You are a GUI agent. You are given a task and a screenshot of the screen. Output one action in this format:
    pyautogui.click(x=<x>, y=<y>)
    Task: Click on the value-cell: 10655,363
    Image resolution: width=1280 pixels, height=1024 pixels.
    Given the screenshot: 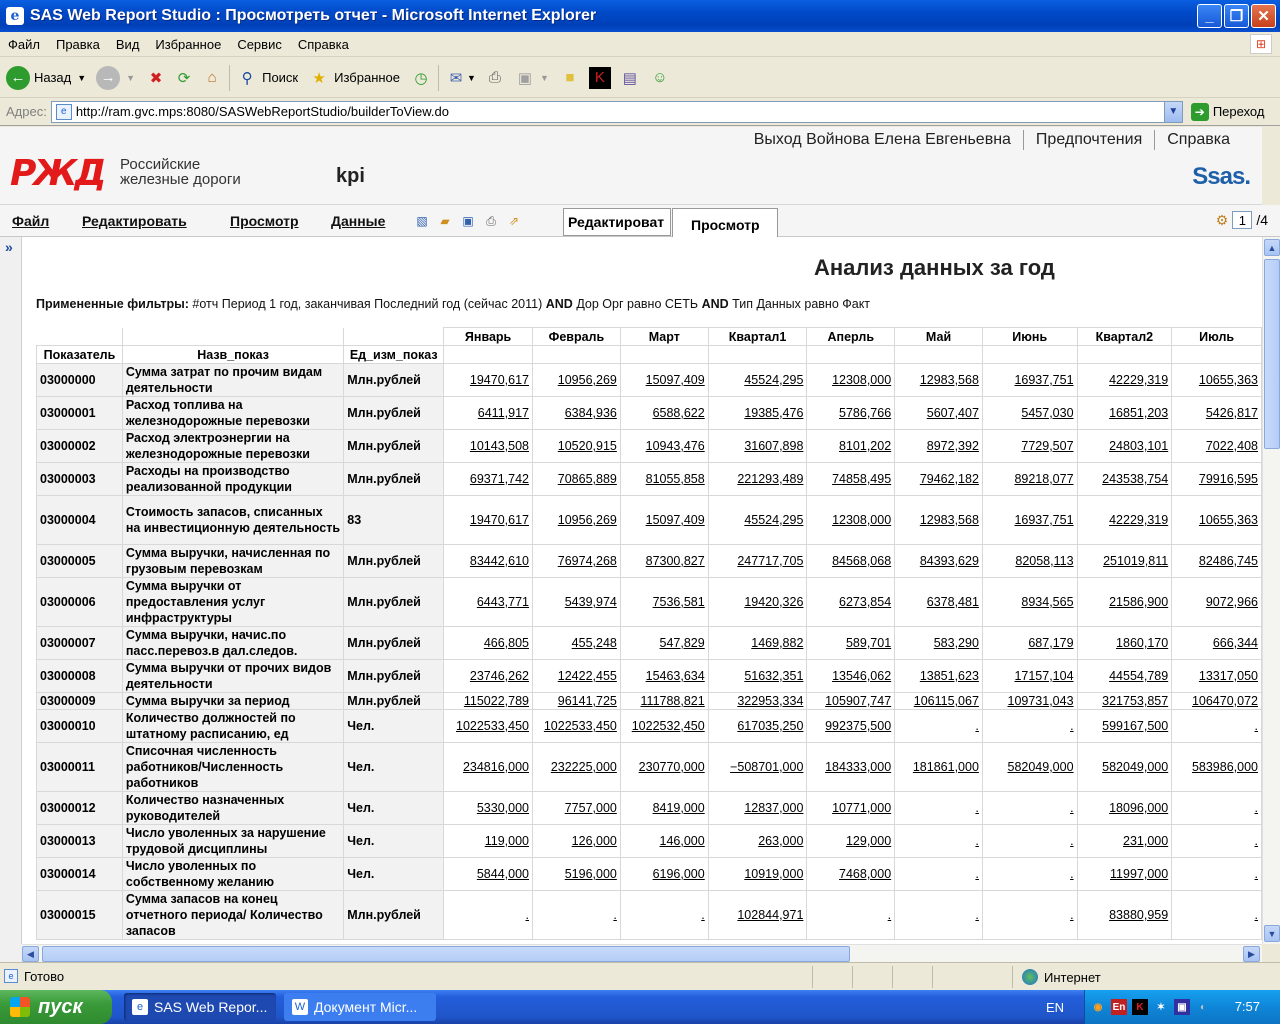 What is the action you would take?
    pyautogui.click(x=1216, y=380)
    